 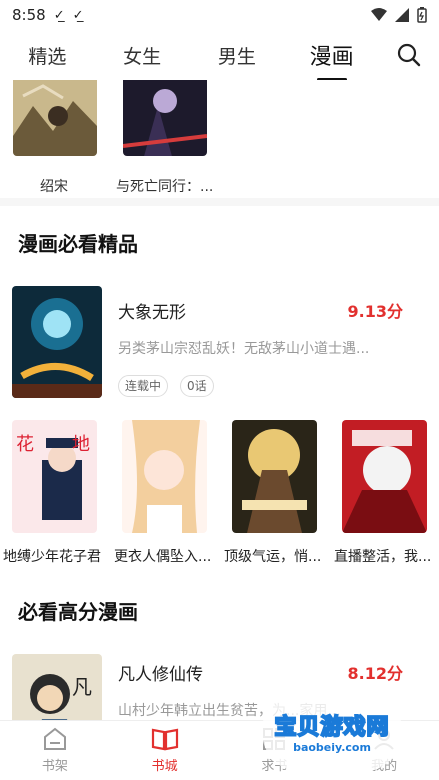 I want to click on status-badge: 连载中, so click(x=143, y=386).